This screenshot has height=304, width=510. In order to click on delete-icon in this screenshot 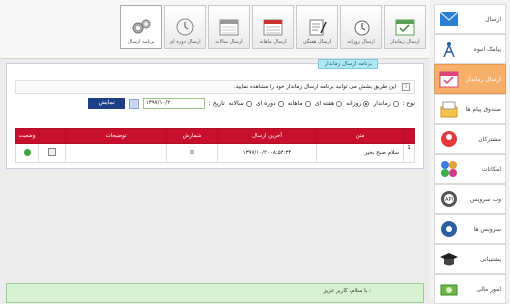, I will do `click(52, 152)`.